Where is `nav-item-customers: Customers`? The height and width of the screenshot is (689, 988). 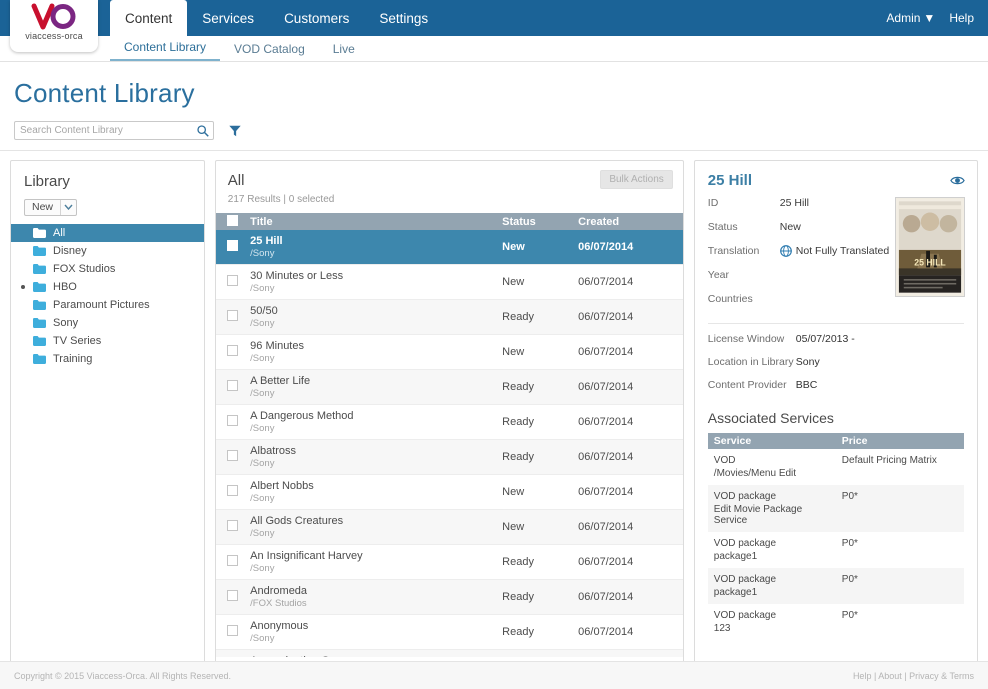
nav-item-customers: Customers is located at coordinates (316, 18).